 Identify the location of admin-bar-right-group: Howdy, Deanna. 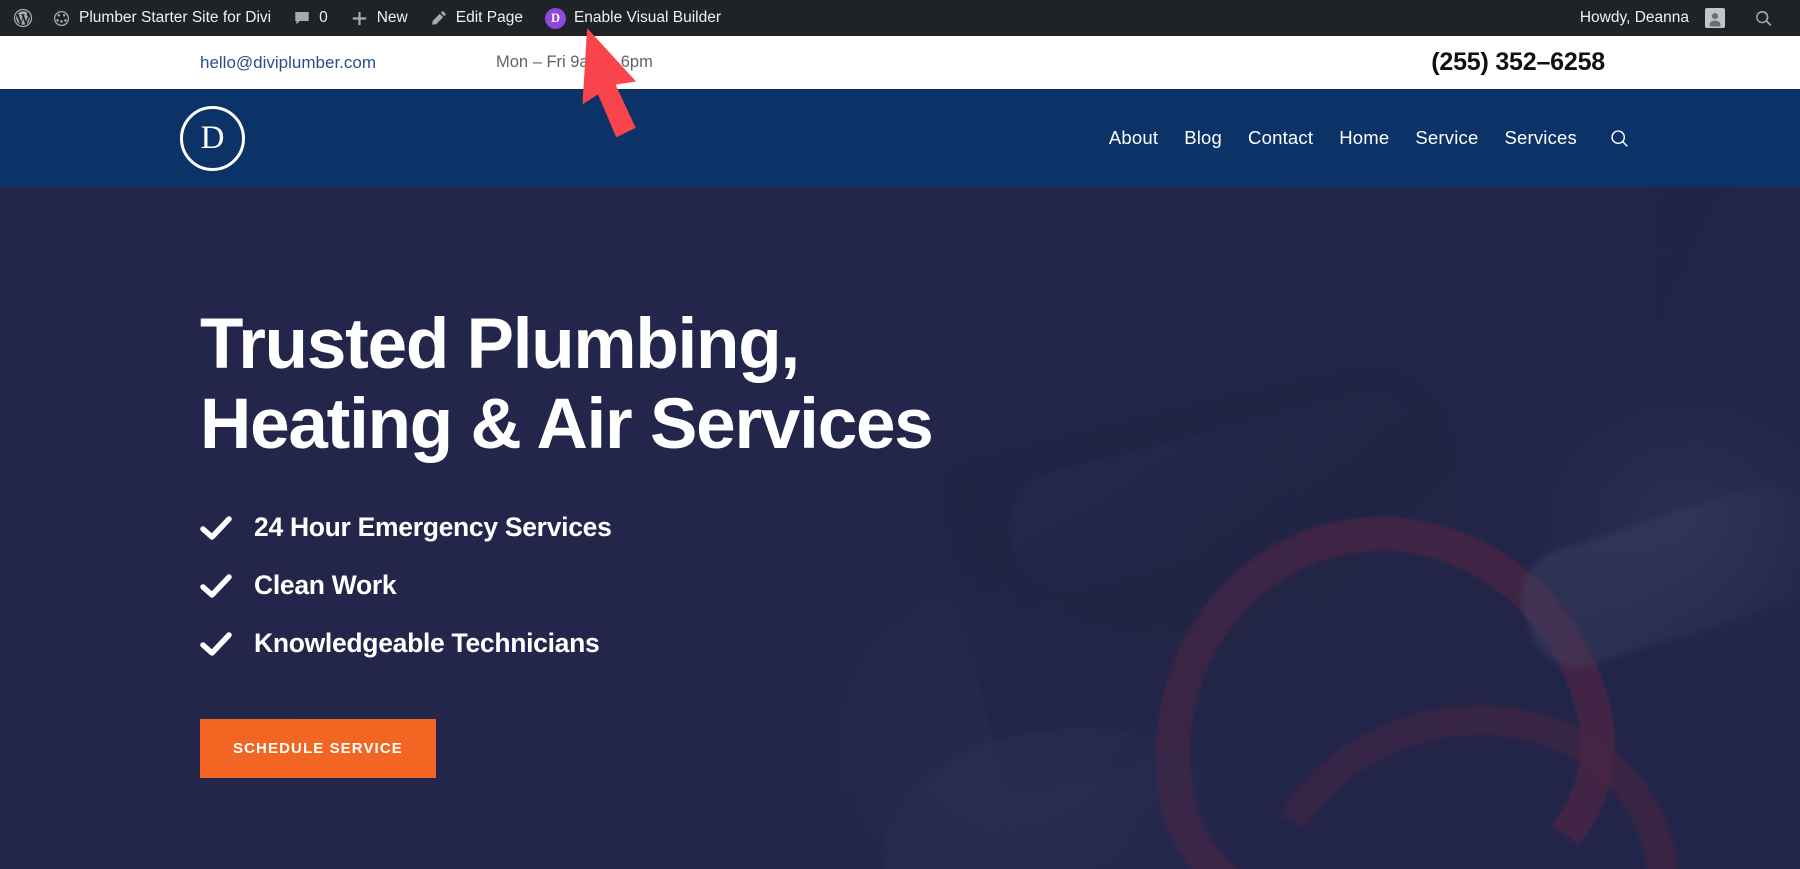
(1684, 18).